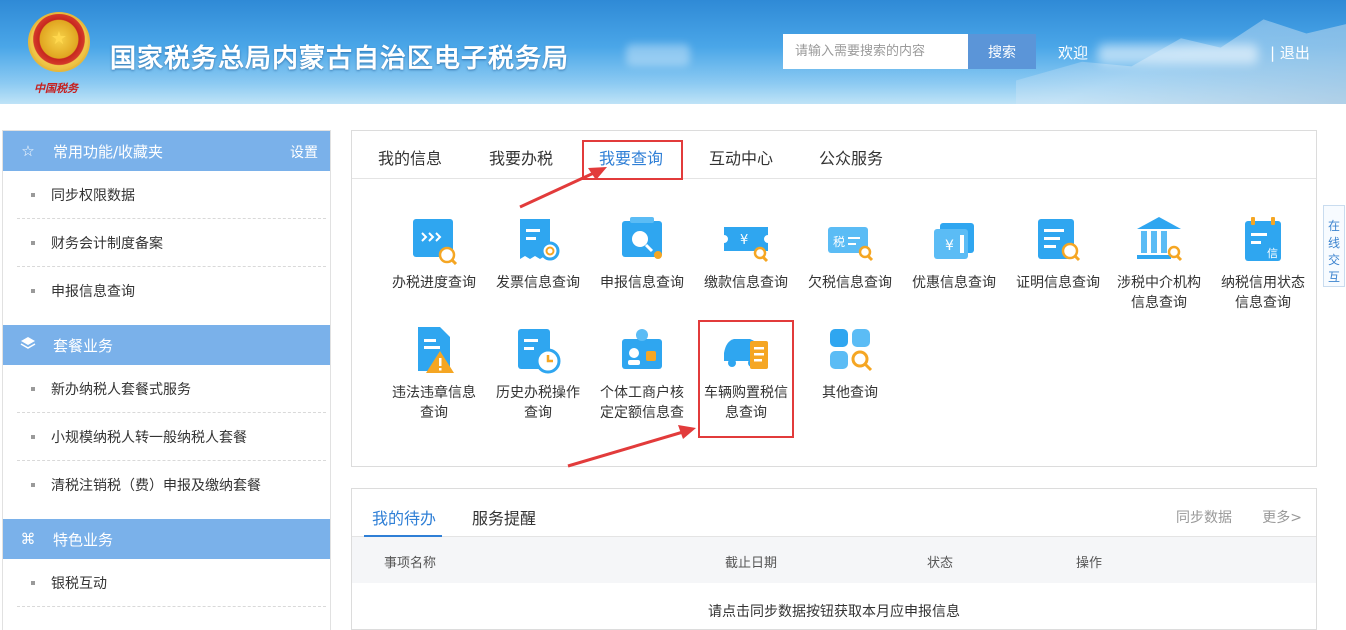 The width and height of the screenshot is (1346, 630). Describe the element at coordinates (741, 157) in the screenshot. I see `tab-interaction: 互动中心` at that location.